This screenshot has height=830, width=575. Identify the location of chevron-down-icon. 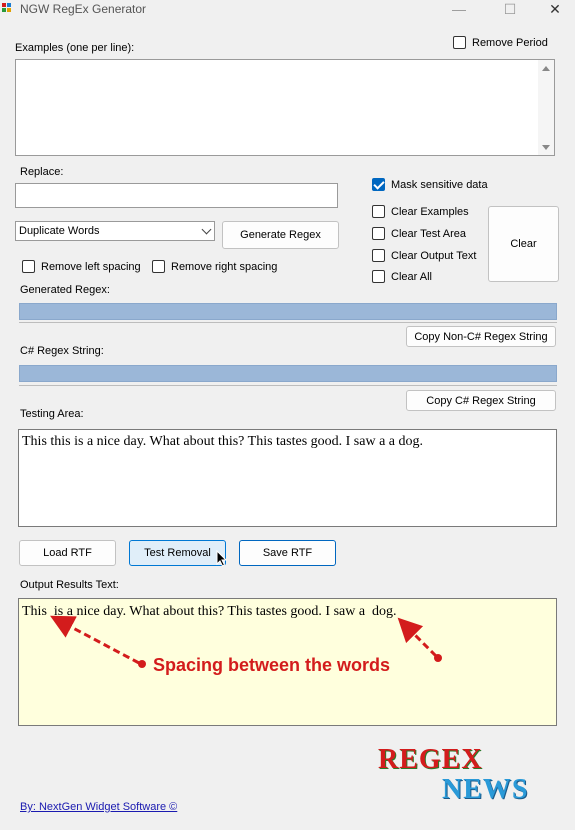
(206, 229).